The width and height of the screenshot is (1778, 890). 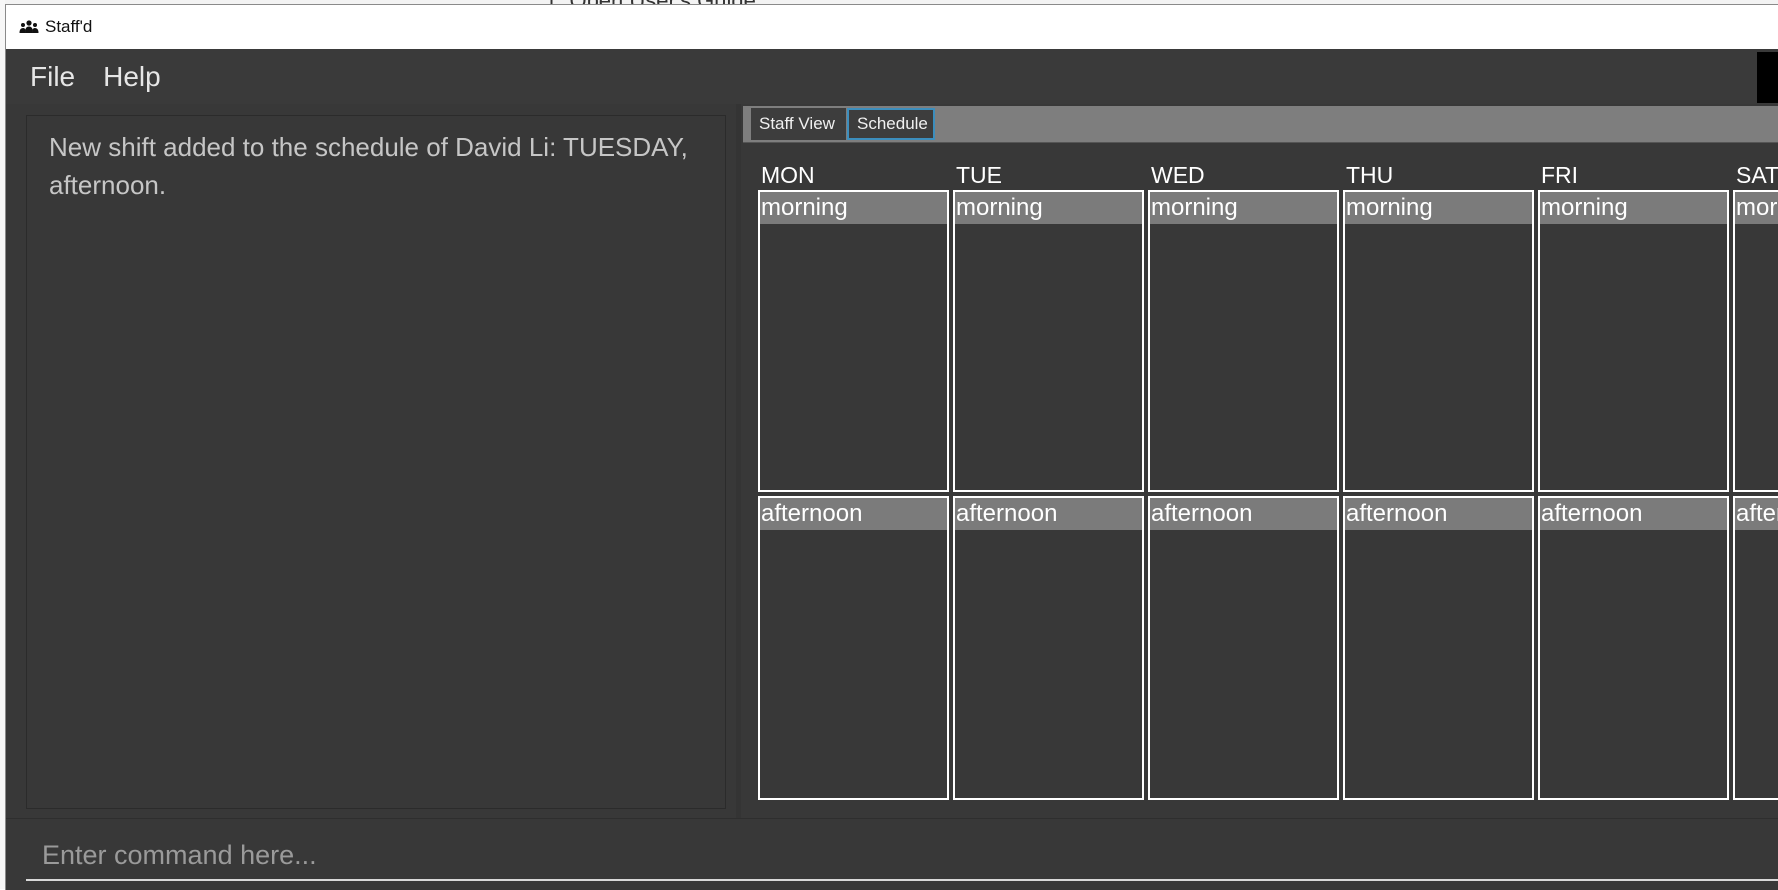 I want to click on title-bar: Staff'd, so click(x=892, y=27).